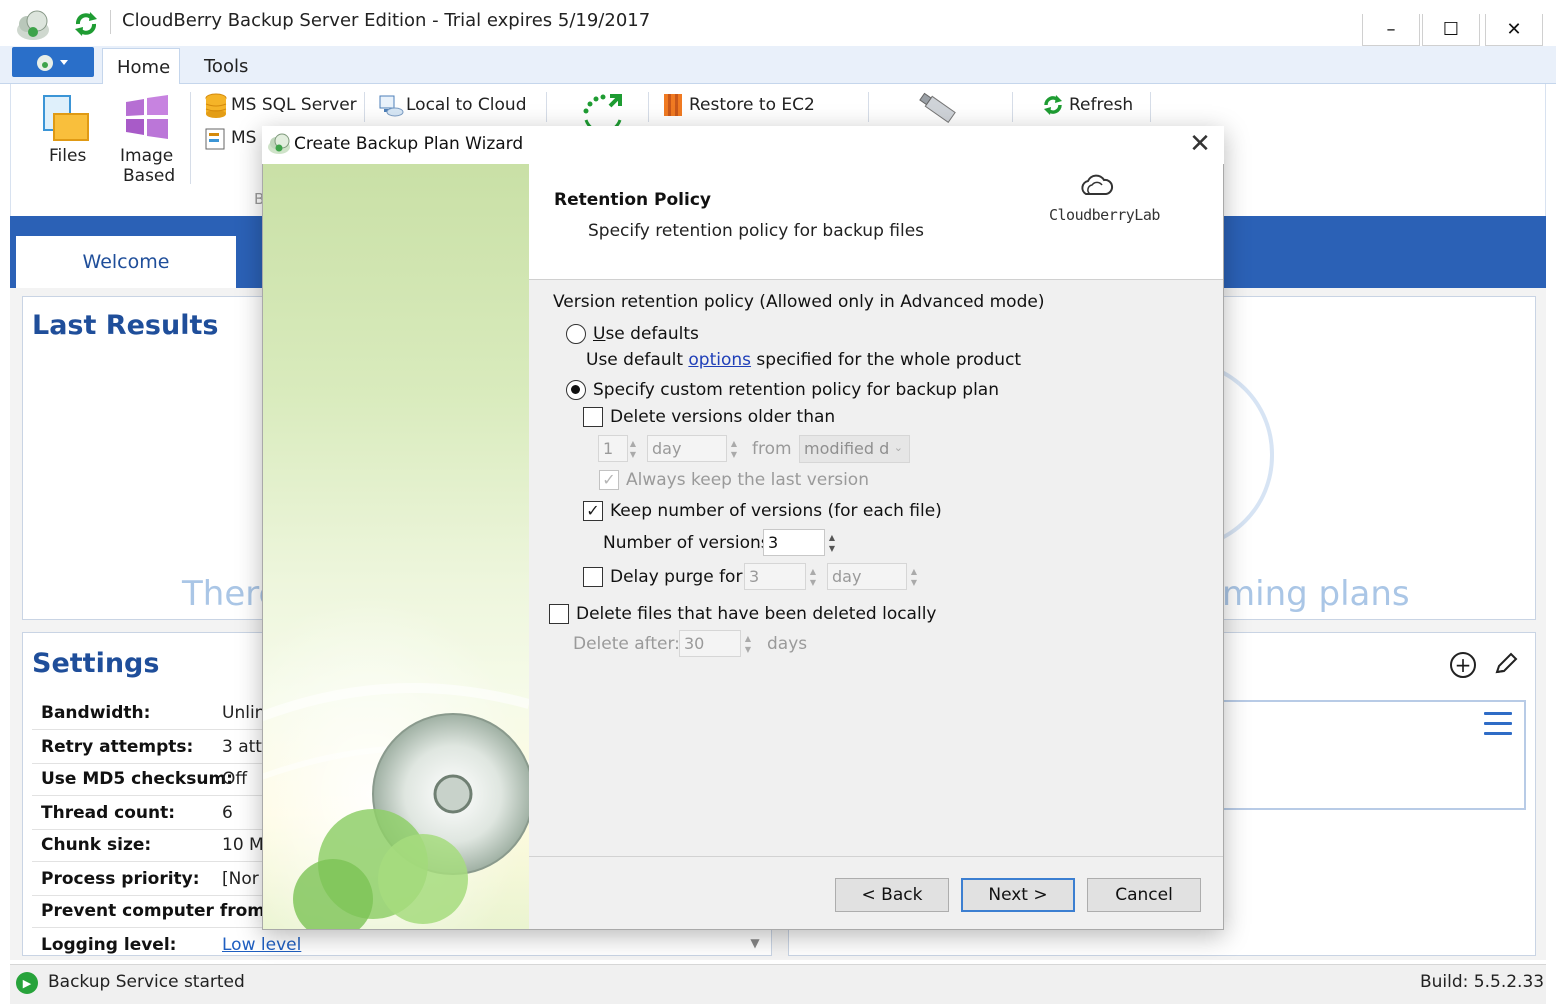  I want to click on setting-label: Process priority:, so click(120, 879).